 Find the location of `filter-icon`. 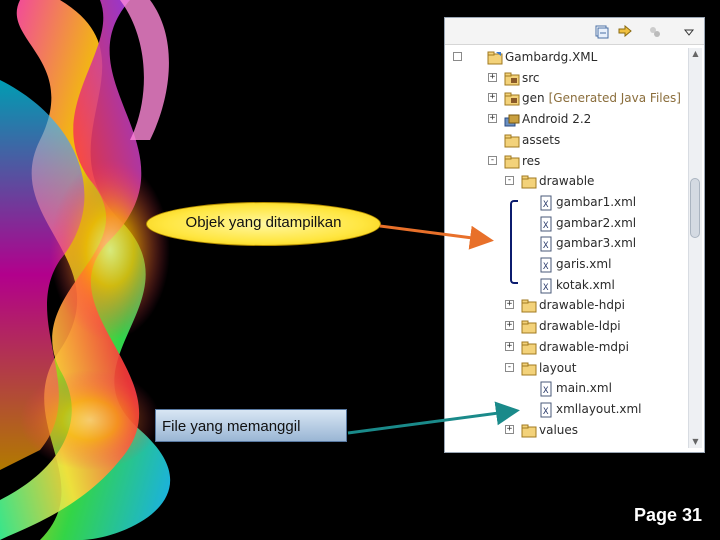

filter-icon is located at coordinates (655, 31).